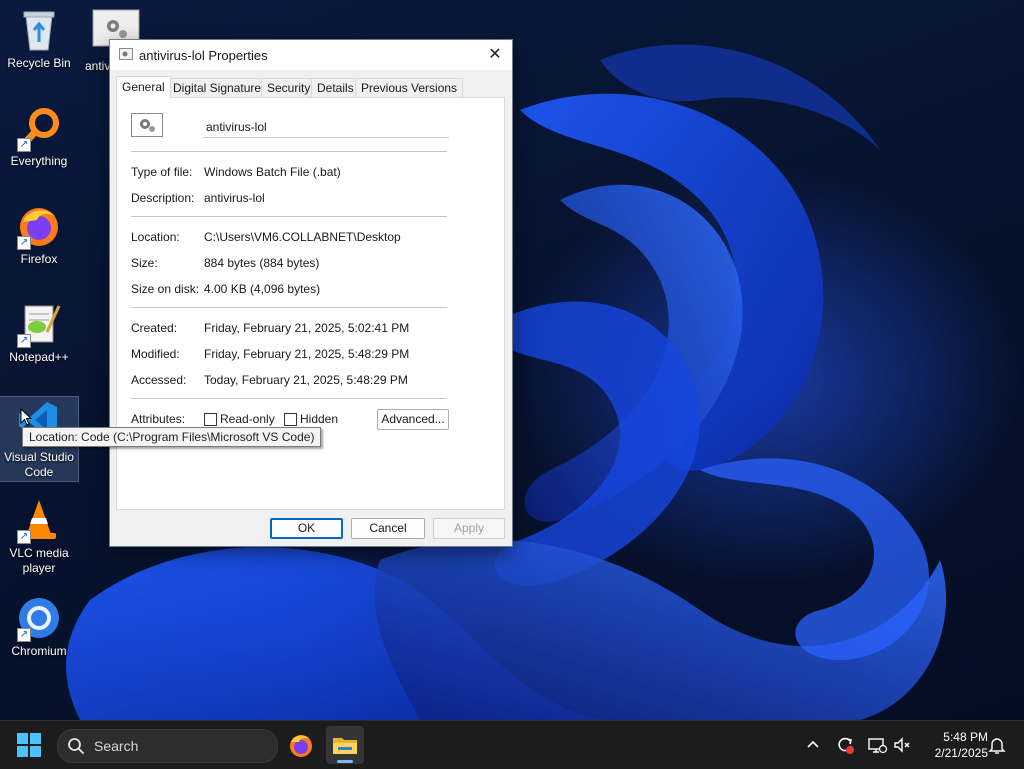 Image resolution: width=1024 pixels, height=769 pixels. I want to click on taskbar-search-box: Search, so click(167, 746).